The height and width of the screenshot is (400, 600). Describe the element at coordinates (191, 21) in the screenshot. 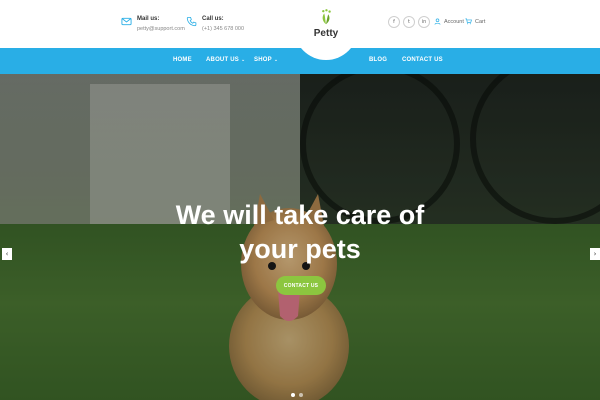

I see `phone-icon` at that location.